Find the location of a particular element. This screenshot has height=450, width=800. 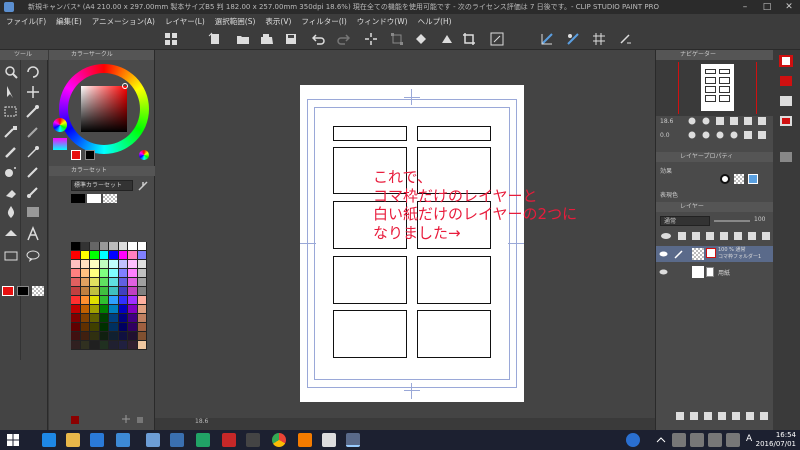

menu-selection: 選択範囲(S) is located at coordinates (235, 21).